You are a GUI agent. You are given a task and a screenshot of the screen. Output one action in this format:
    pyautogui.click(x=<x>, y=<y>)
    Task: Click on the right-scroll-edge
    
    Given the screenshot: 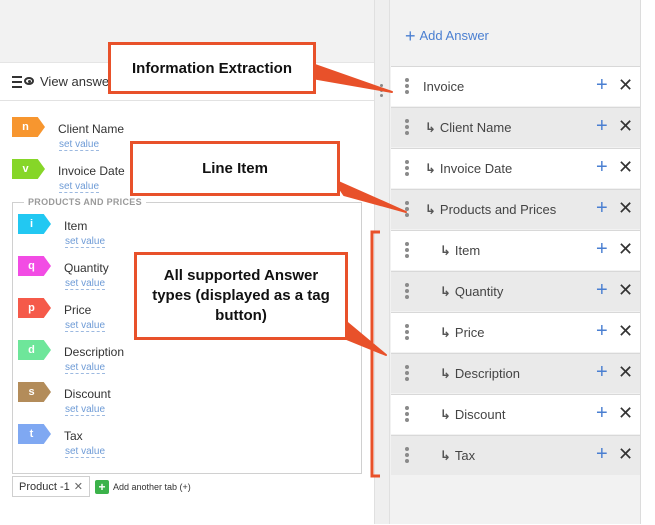 What is the action you would take?
    pyautogui.click(x=647, y=262)
    